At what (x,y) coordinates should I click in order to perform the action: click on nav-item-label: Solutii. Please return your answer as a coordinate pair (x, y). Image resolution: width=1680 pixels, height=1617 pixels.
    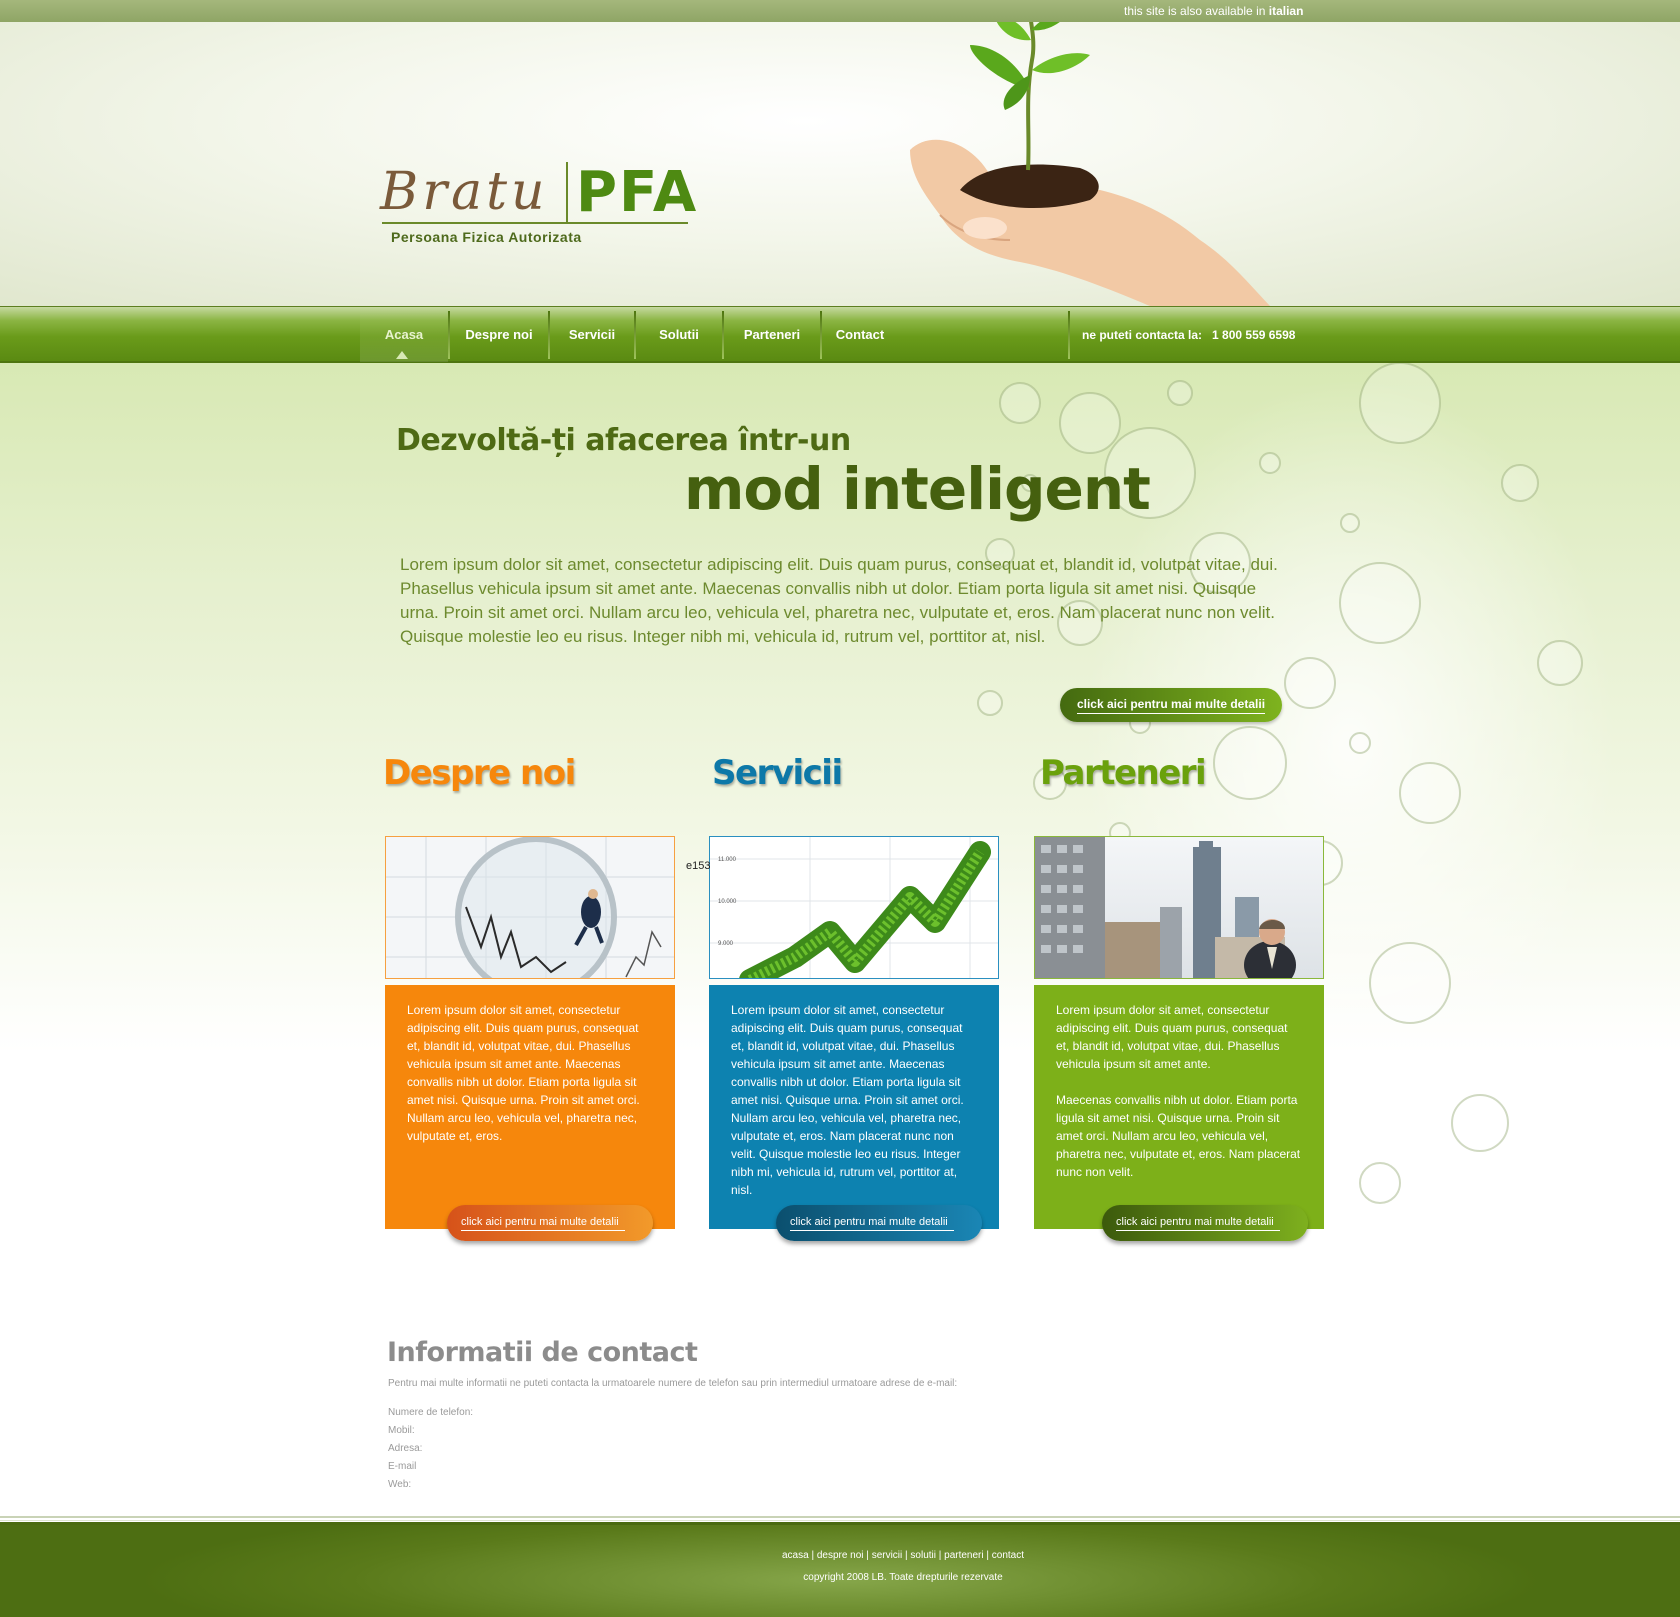
    Looking at the image, I should click on (679, 334).